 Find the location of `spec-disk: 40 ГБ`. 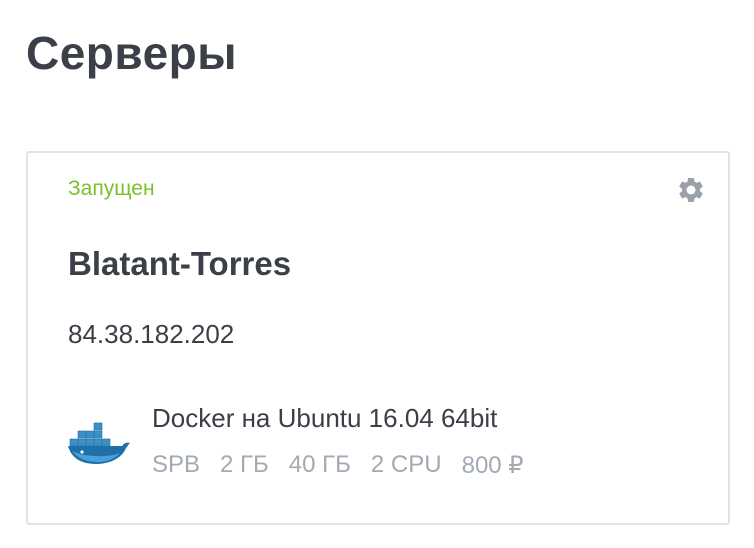

spec-disk: 40 ГБ is located at coordinates (319, 464).